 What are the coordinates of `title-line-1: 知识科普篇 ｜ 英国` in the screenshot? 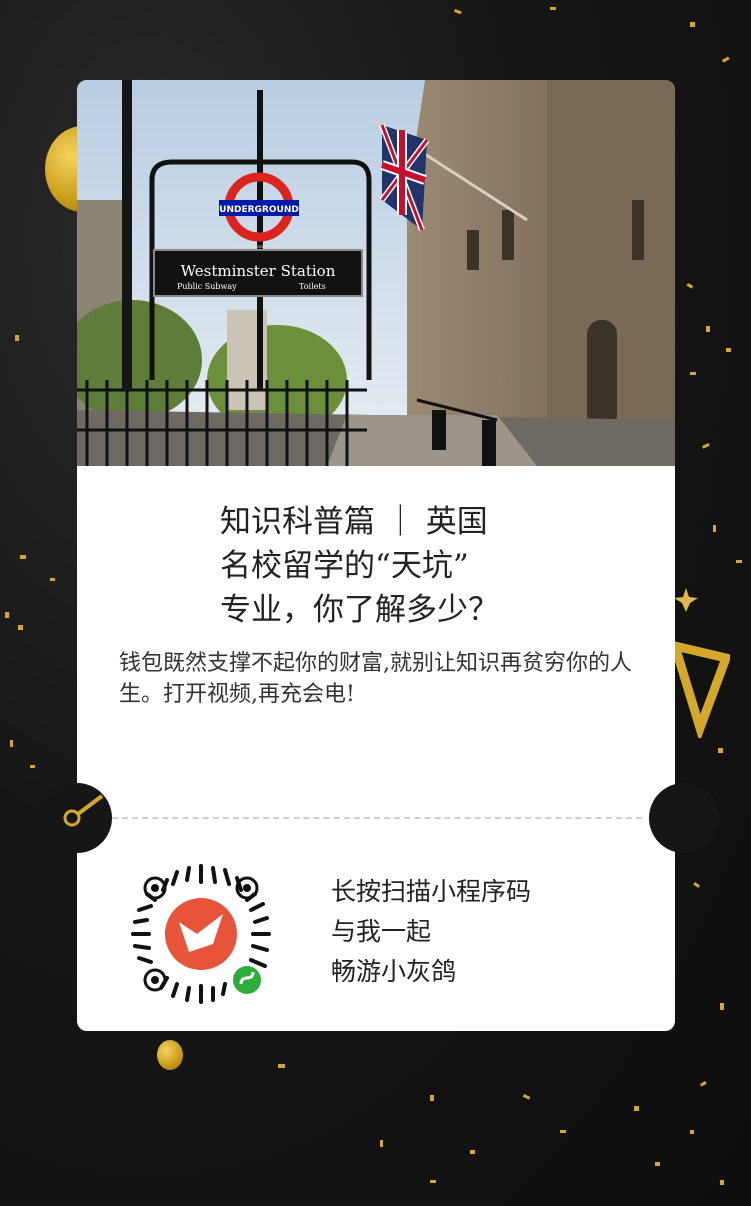 It's located at (354, 522).